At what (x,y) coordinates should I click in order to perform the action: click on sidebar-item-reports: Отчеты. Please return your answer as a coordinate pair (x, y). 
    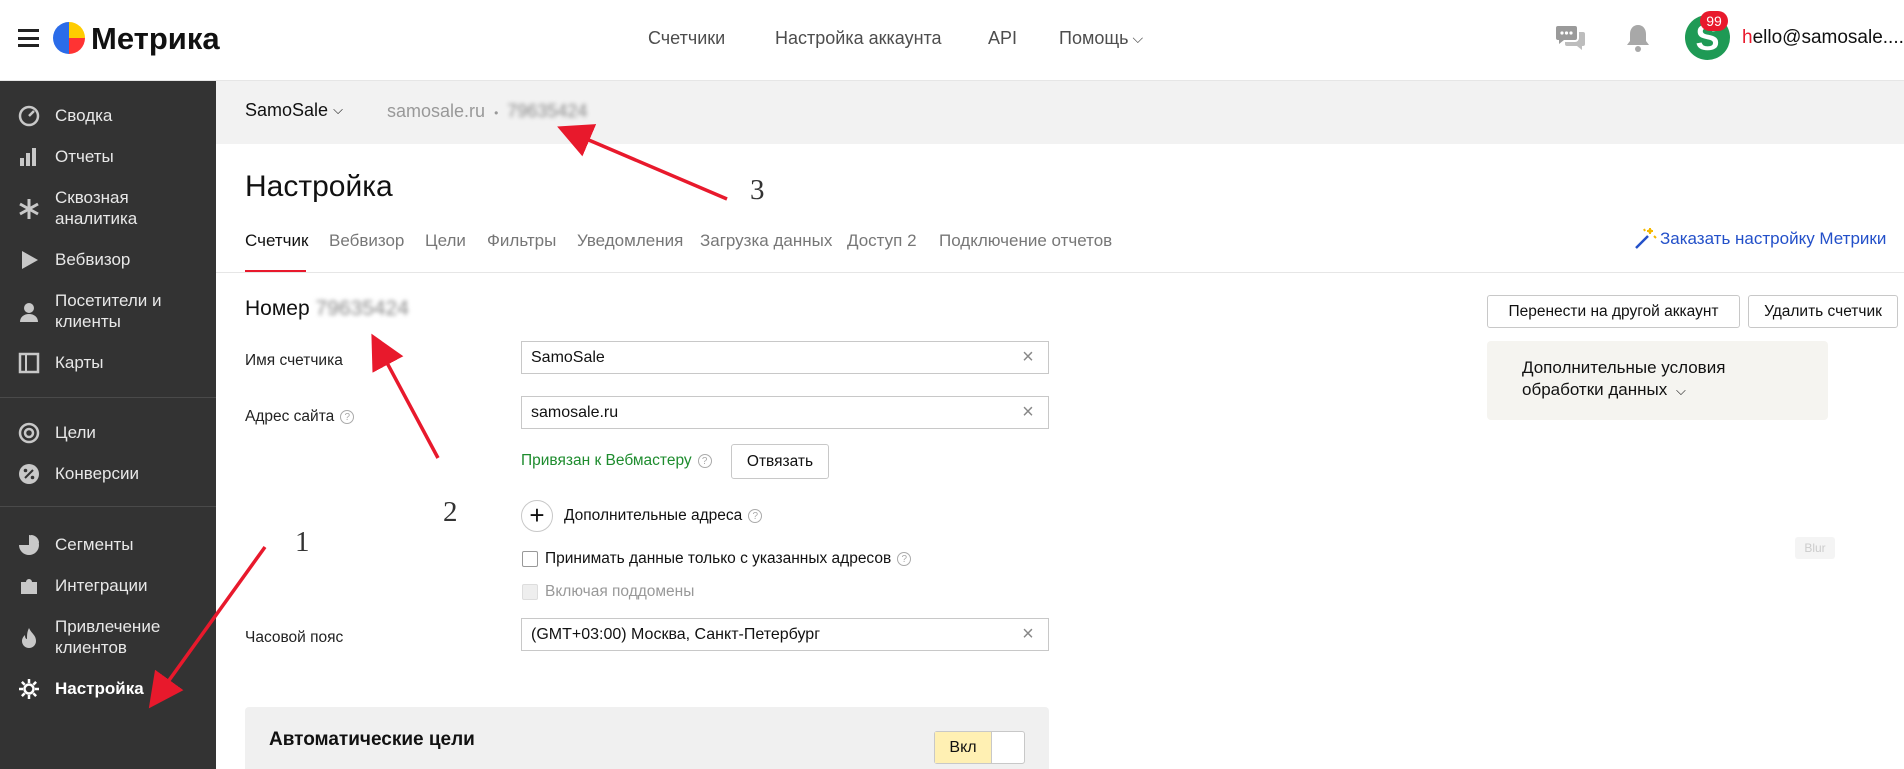
    Looking at the image, I should click on (108, 157).